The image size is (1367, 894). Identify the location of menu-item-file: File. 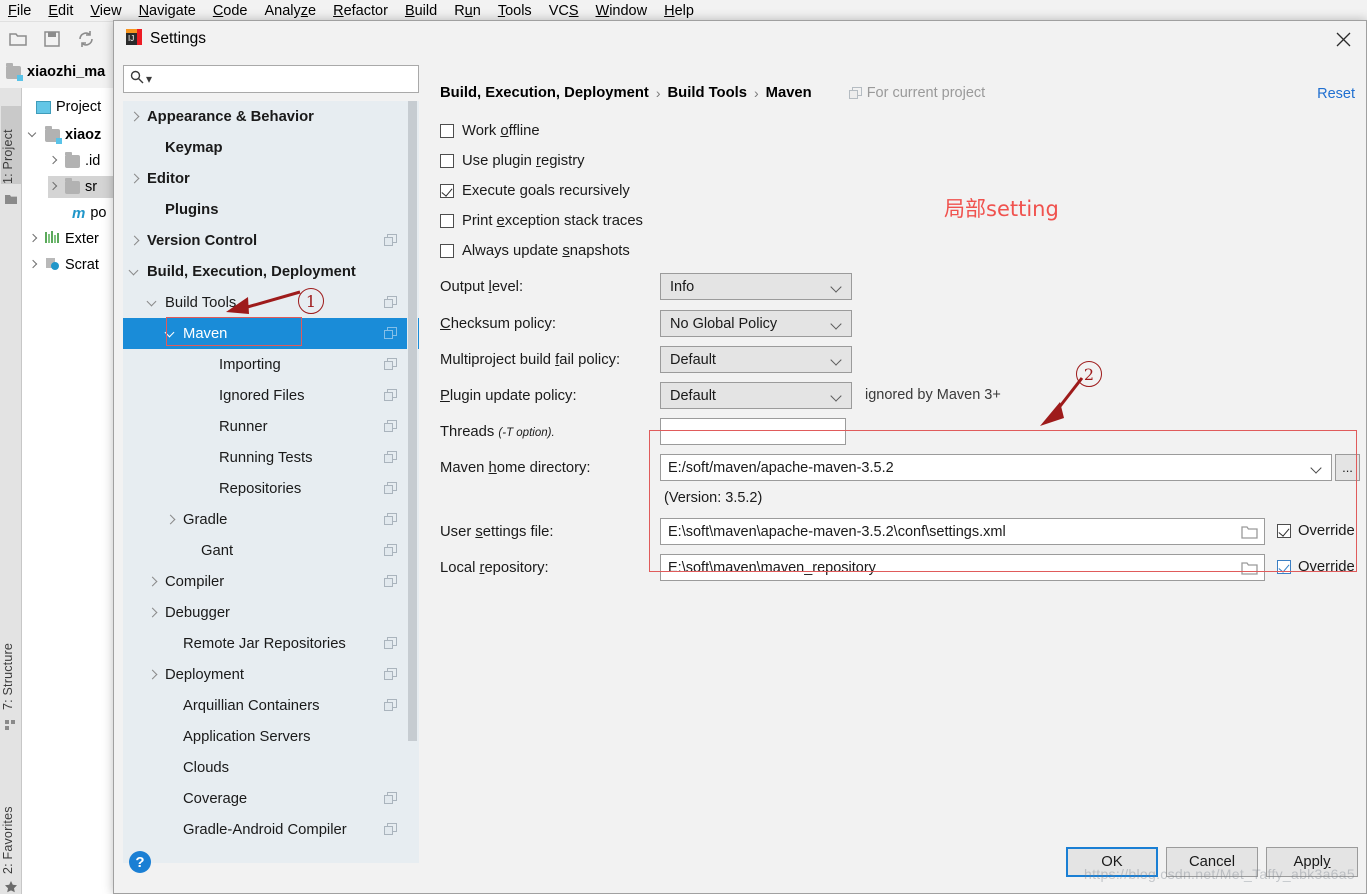
(19, 11).